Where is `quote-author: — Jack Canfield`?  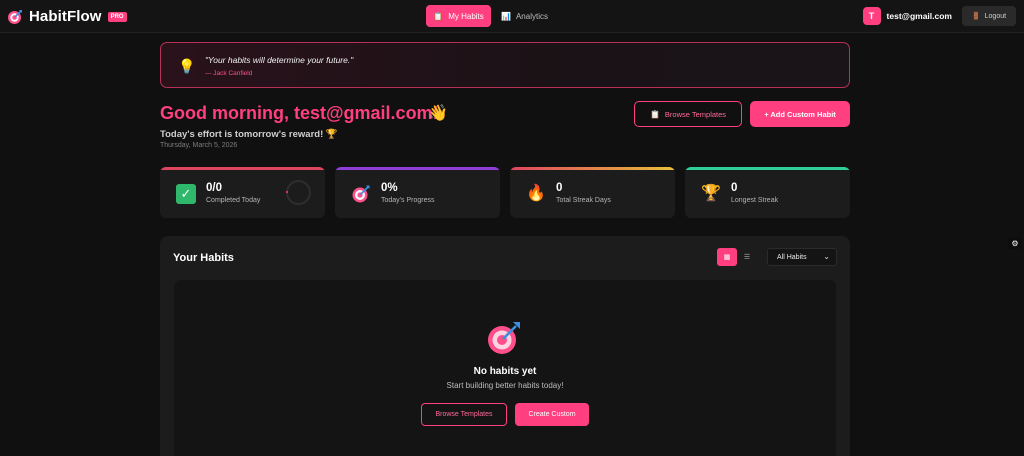 quote-author: — Jack Canfield is located at coordinates (229, 73).